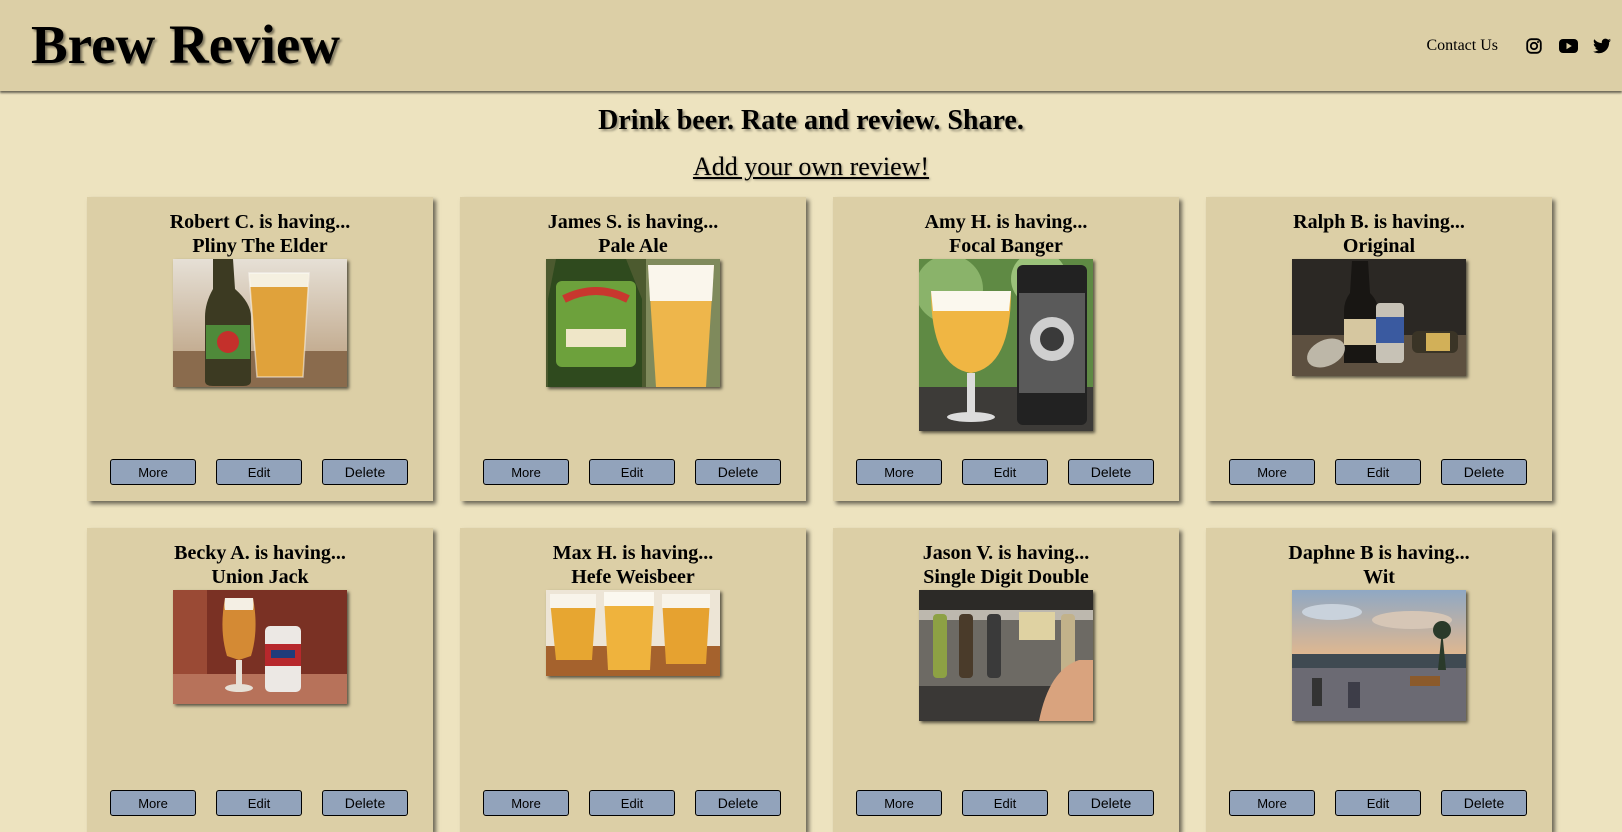 Image resolution: width=1622 pixels, height=832 pixels. What do you see at coordinates (1462, 46) in the screenshot?
I see `contact-us-link: Contact Us` at bounding box center [1462, 46].